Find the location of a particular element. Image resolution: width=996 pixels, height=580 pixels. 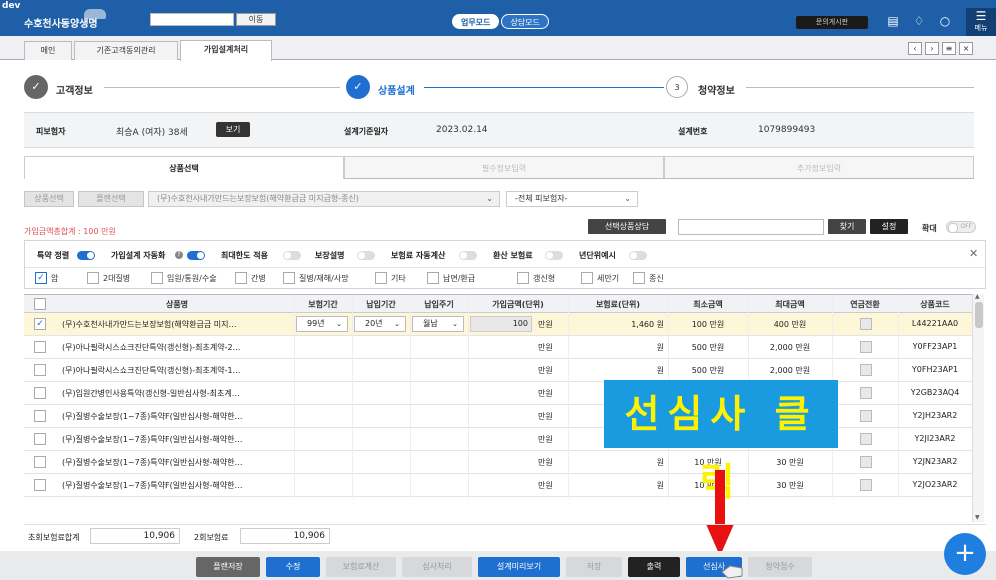

add-fab-button: + is located at coordinates (965, 554).